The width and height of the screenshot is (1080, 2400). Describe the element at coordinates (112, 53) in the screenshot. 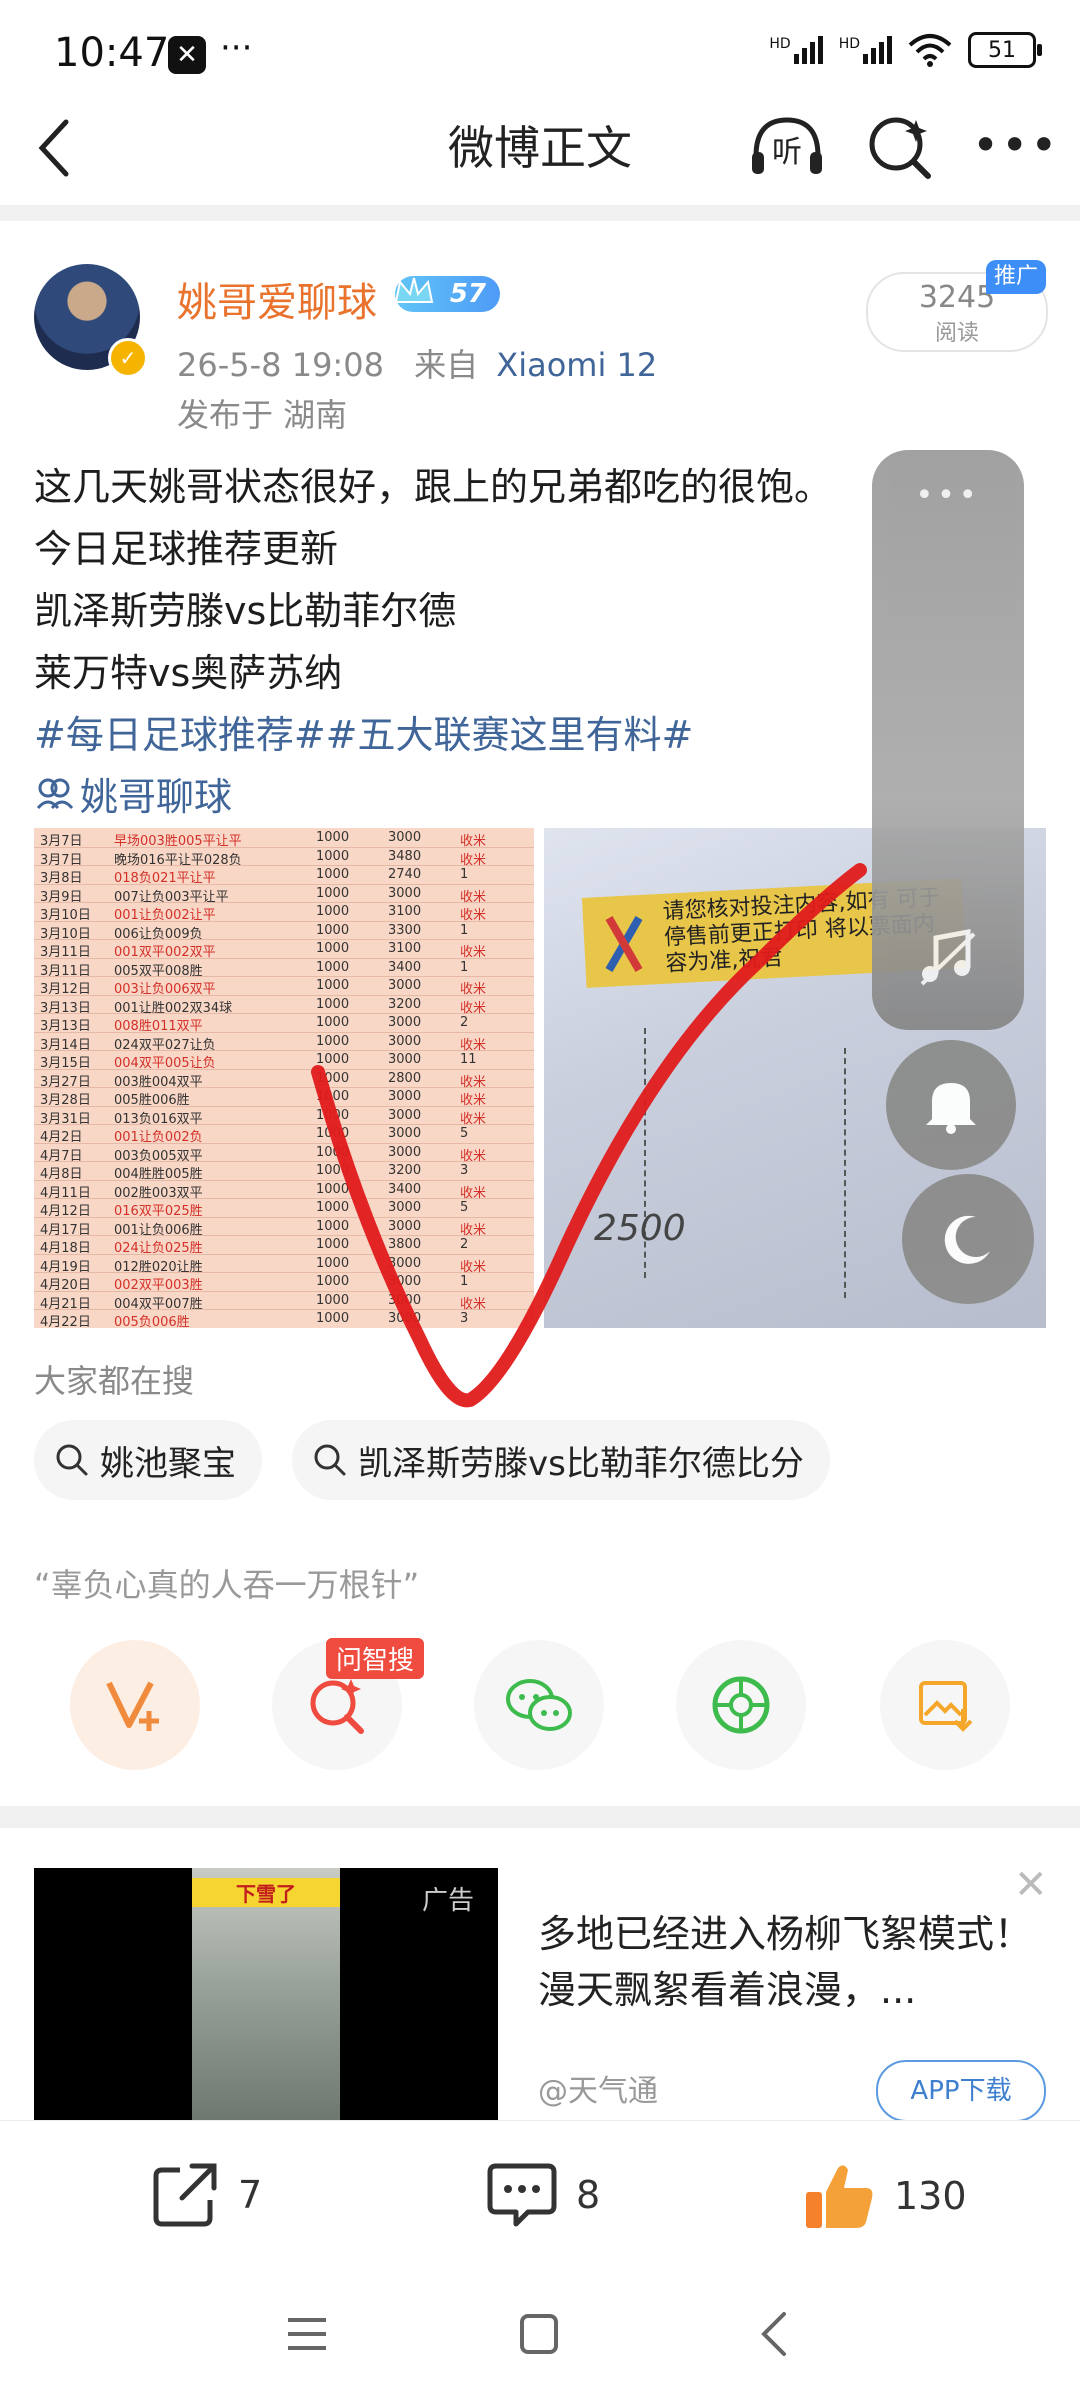

I see `status-time: 10:47` at that location.